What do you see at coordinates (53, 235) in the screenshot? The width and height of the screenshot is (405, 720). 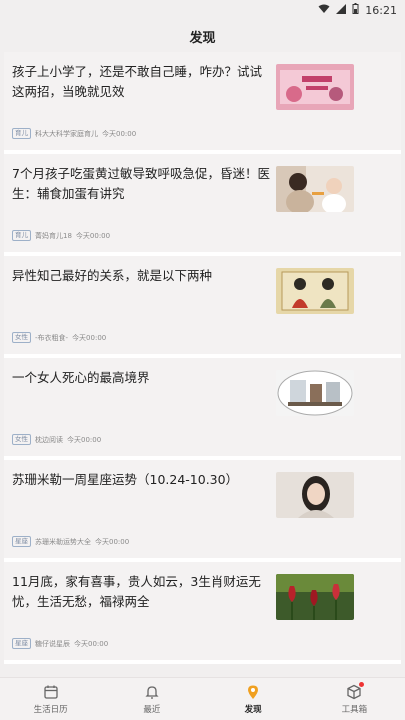 I see `source-name: 菁妈育儿18` at bounding box center [53, 235].